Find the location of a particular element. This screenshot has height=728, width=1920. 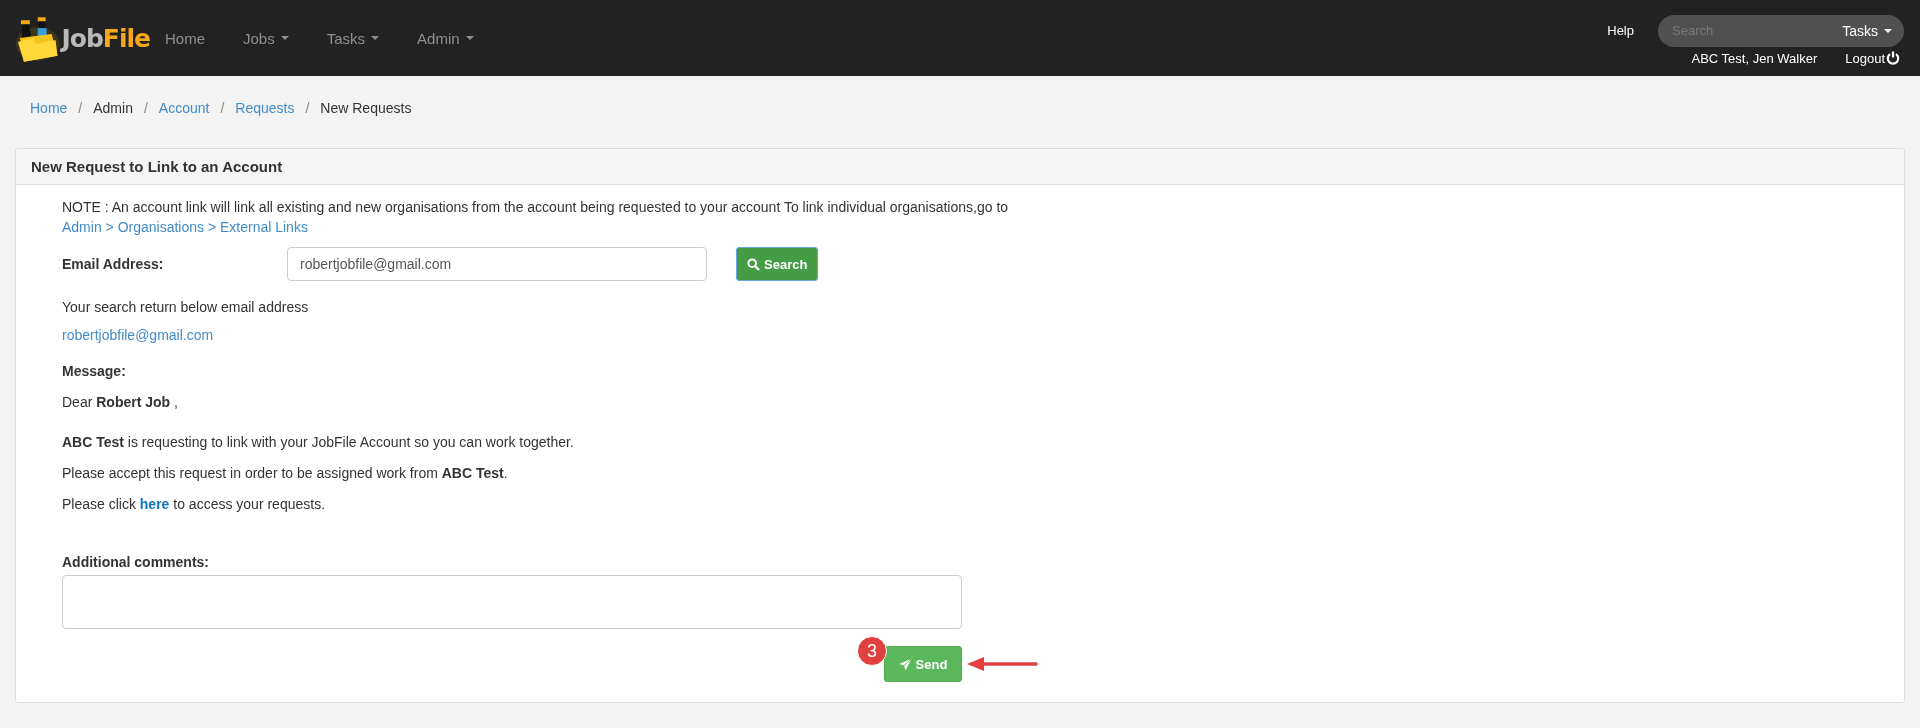

search-button: Search is located at coordinates (777, 264).